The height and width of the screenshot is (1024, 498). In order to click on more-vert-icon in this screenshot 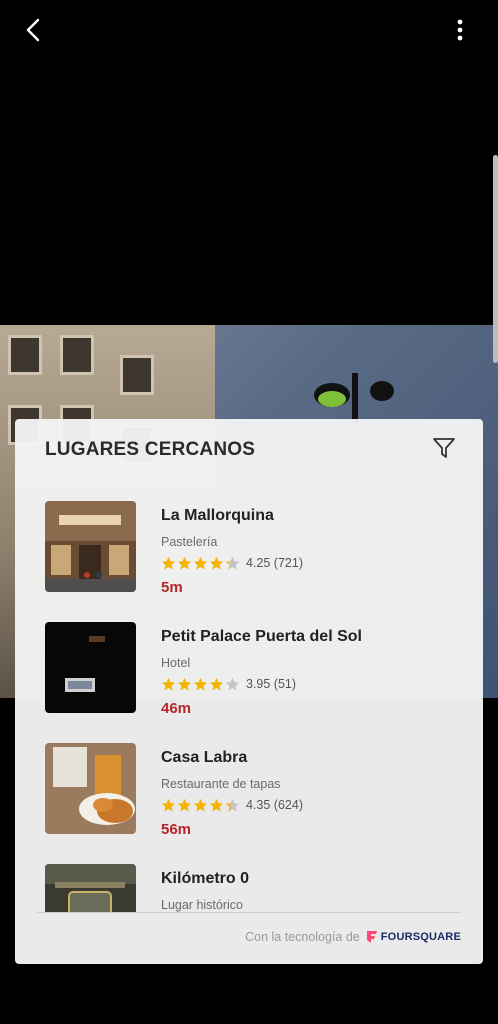, I will do `click(460, 30)`.